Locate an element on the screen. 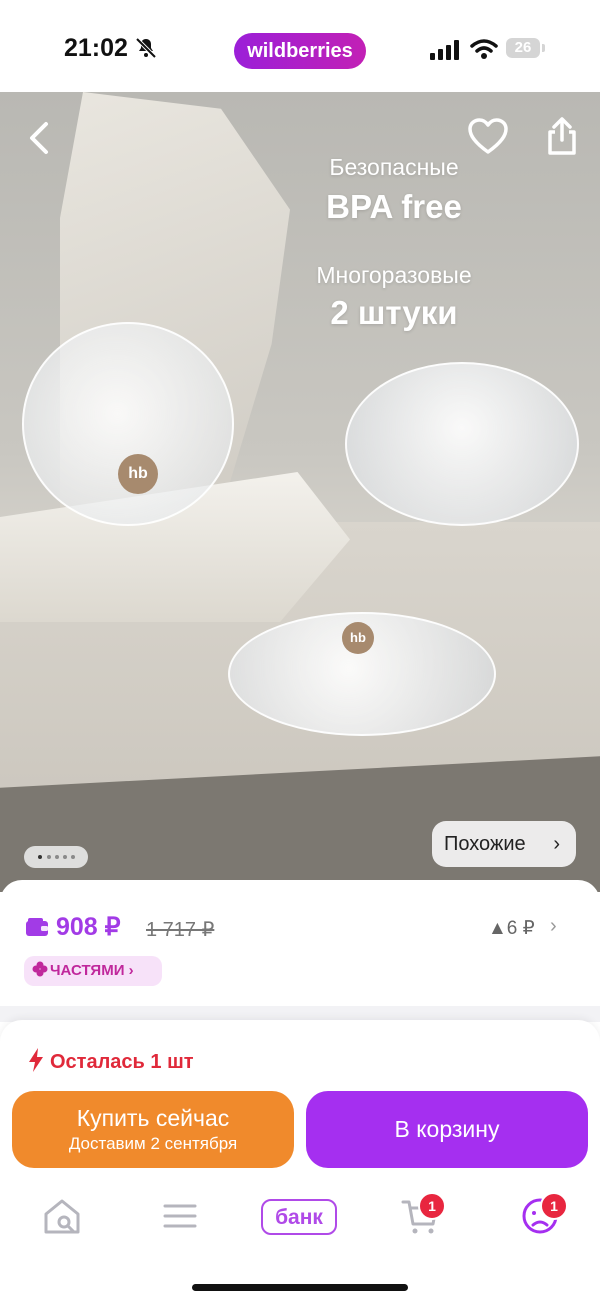  clock: 21:02 is located at coordinates (96, 48).